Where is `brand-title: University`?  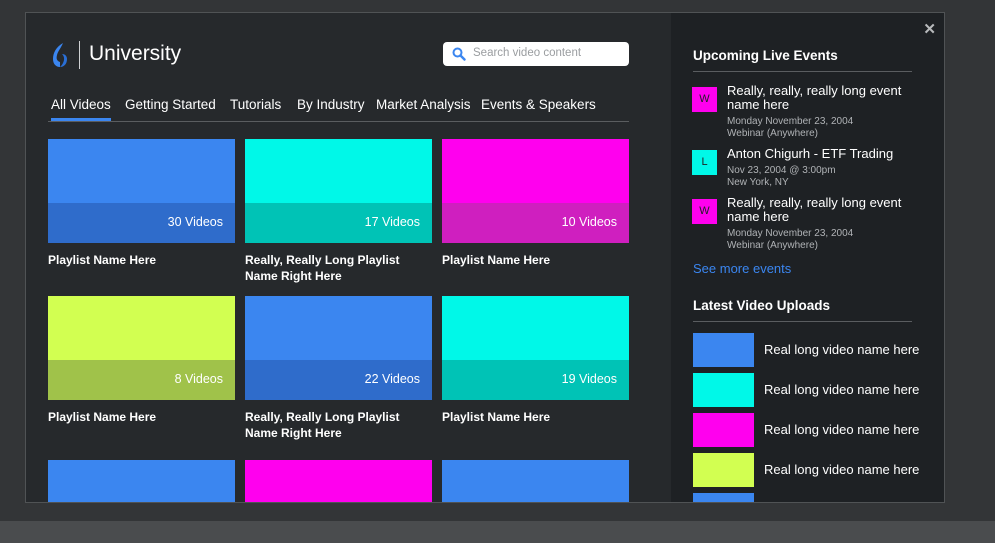 brand-title: University is located at coordinates (135, 53).